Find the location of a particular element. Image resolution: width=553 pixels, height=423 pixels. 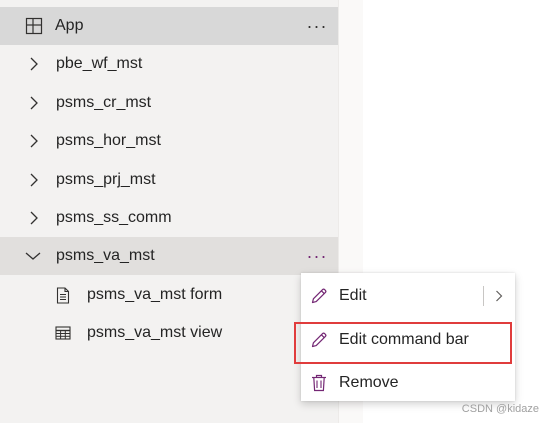

menu-item-label: Edit is located at coordinates (353, 295).